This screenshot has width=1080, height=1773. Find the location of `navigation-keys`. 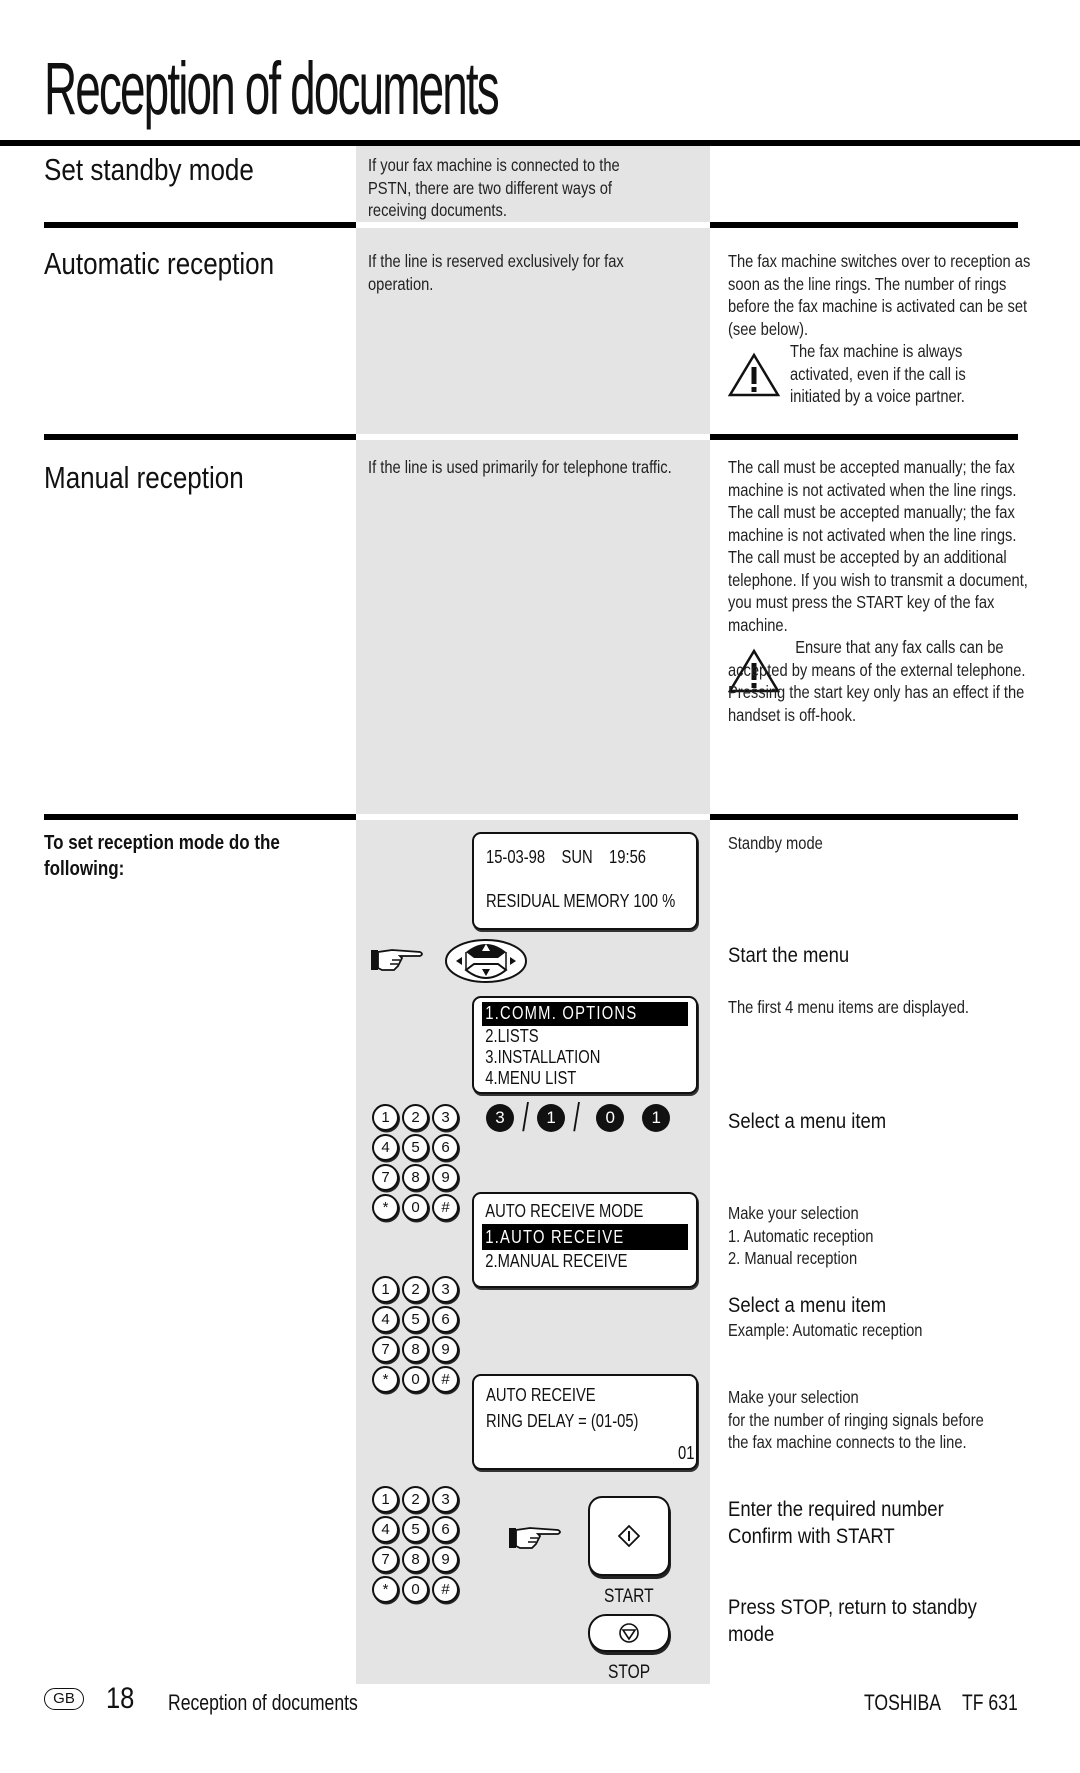

navigation-keys is located at coordinates (486, 961).